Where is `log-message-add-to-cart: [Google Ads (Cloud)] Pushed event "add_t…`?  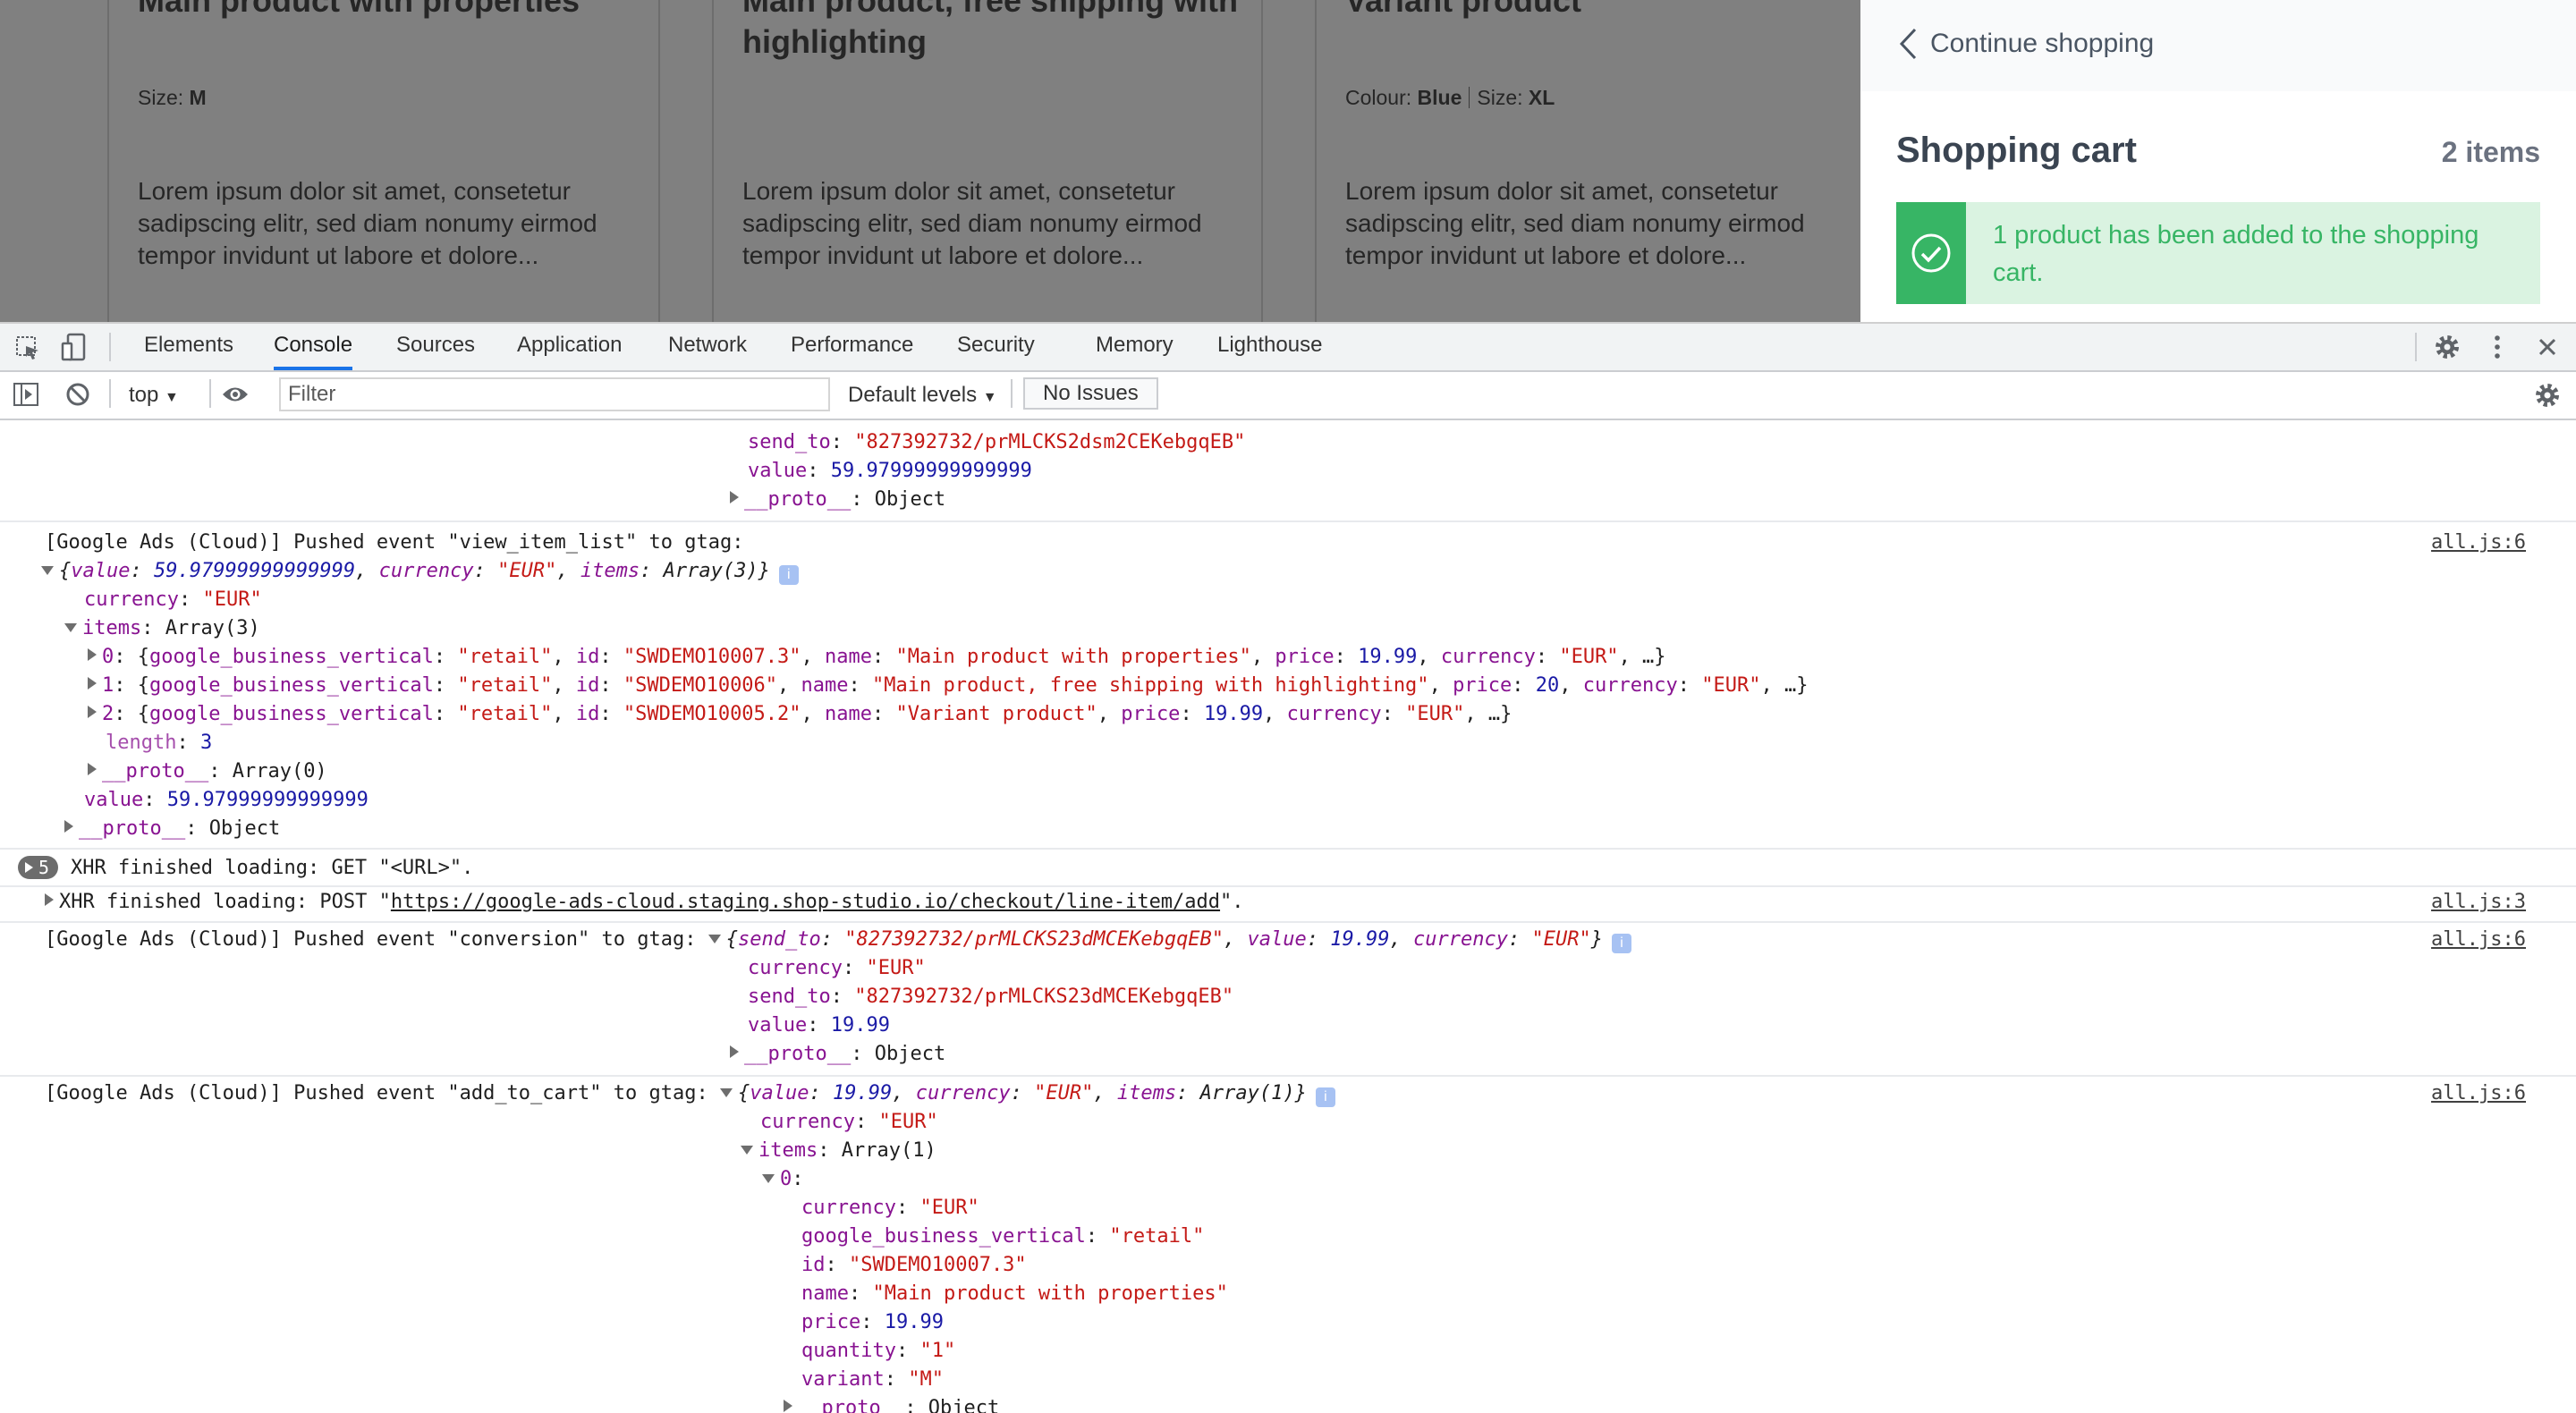 log-message-add-to-cart: [Google Ads (Cloud)] Pushed event "add_t… is located at coordinates (690, 1093).